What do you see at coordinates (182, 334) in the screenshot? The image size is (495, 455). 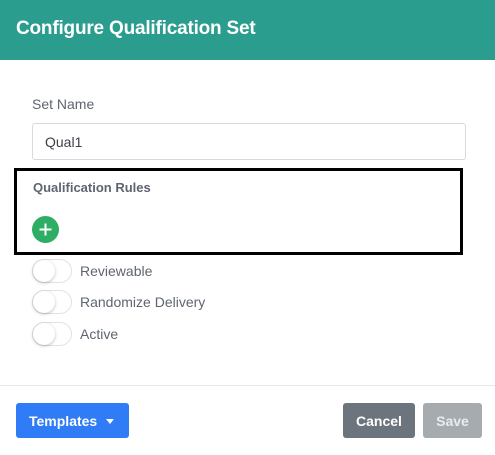 I see `active-row: Active` at bounding box center [182, 334].